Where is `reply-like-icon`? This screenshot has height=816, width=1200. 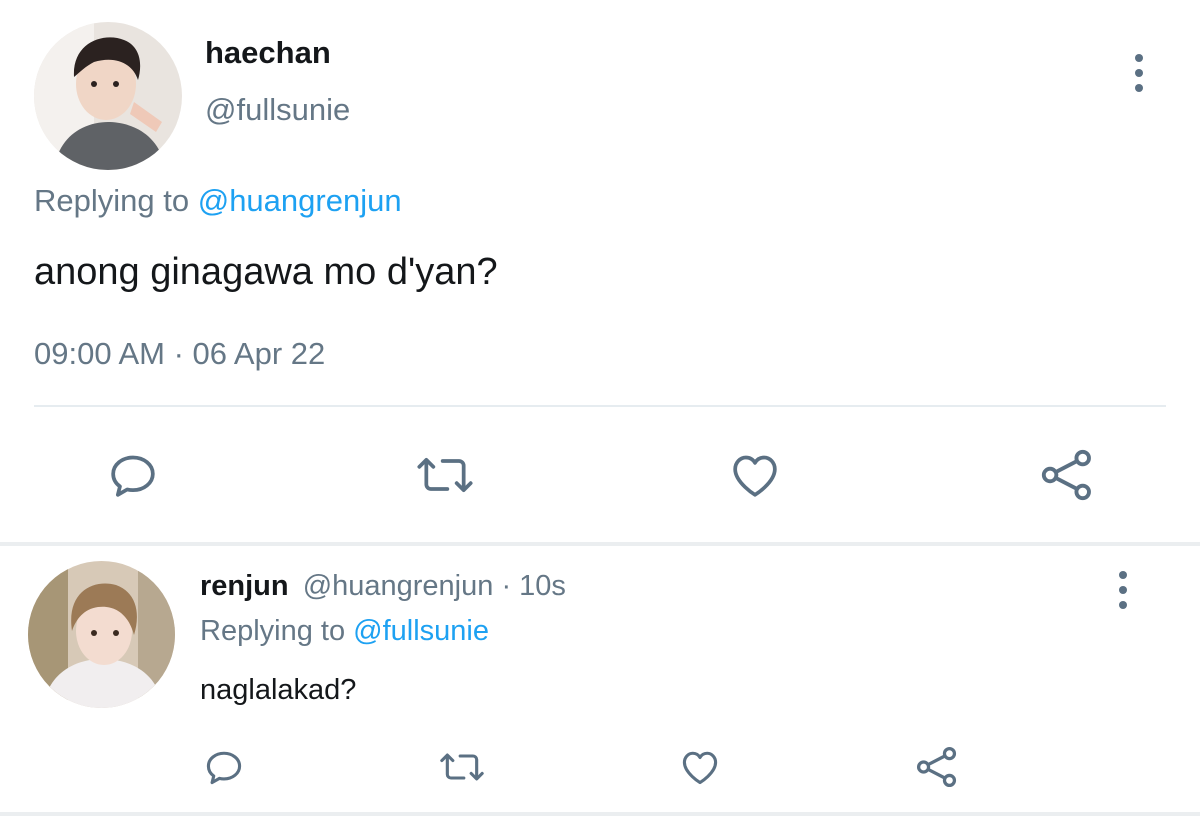 reply-like-icon is located at coordinates (700, 767).